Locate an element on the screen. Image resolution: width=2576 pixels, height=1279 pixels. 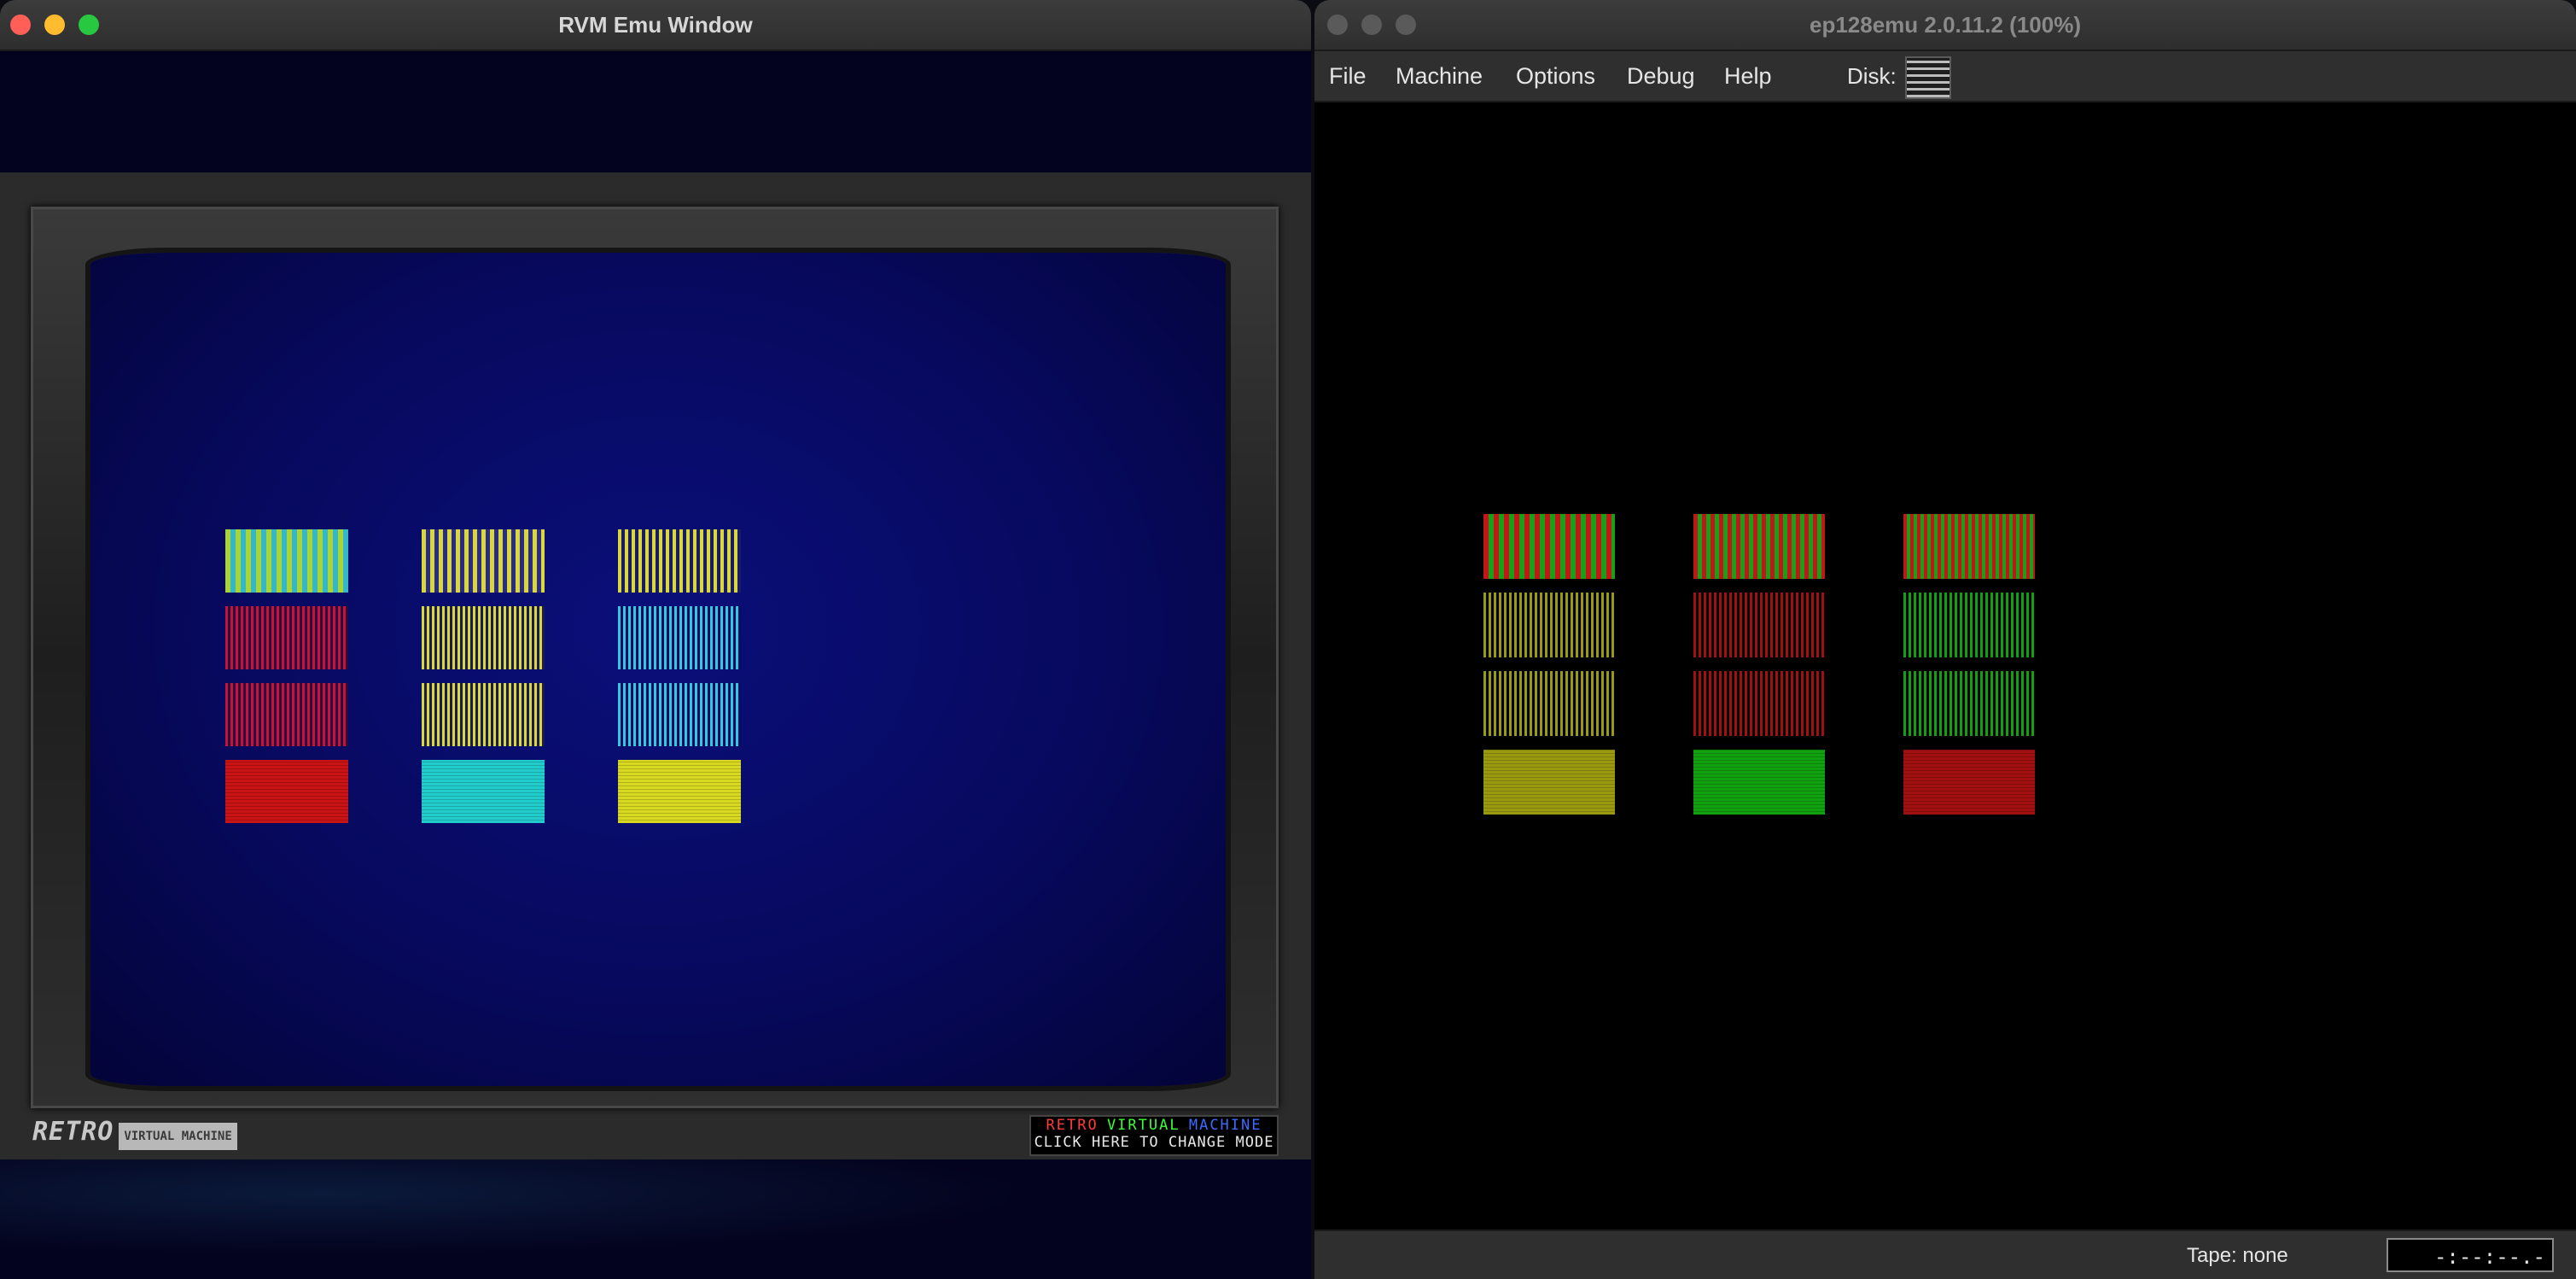
disk-label: Disk: is located at coordinates (1872, 76).